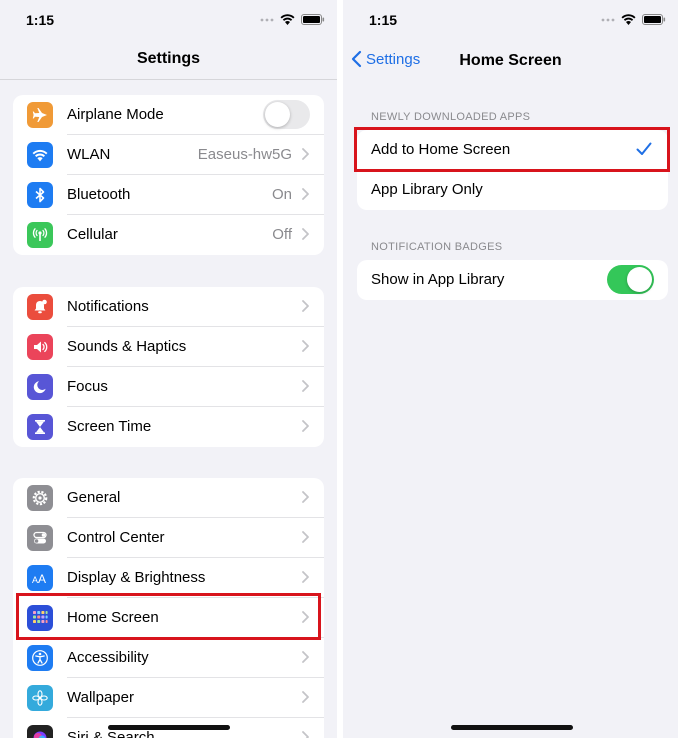 The width and height of the screenshot is (678, 738). I want to click on bluetooth-status-value: On, so click(281, 194).